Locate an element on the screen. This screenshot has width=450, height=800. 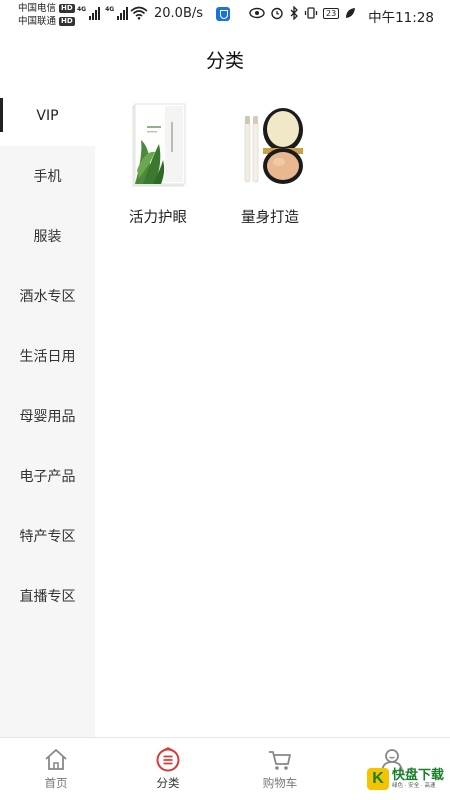
battery-icon: 23 is located at coordinates (331, 13).